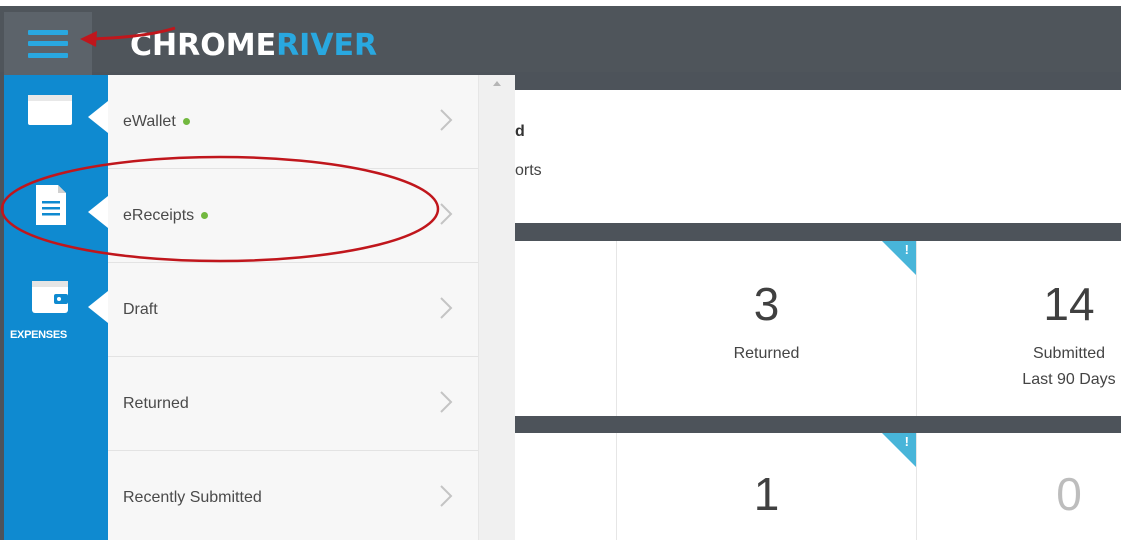 This screenshot has width=1121, height=540. What do you see at coordinates (38, 335) in the screenshot?
I see `rail-label-expenses: EXPENSES` at bounding box center [38, 335].